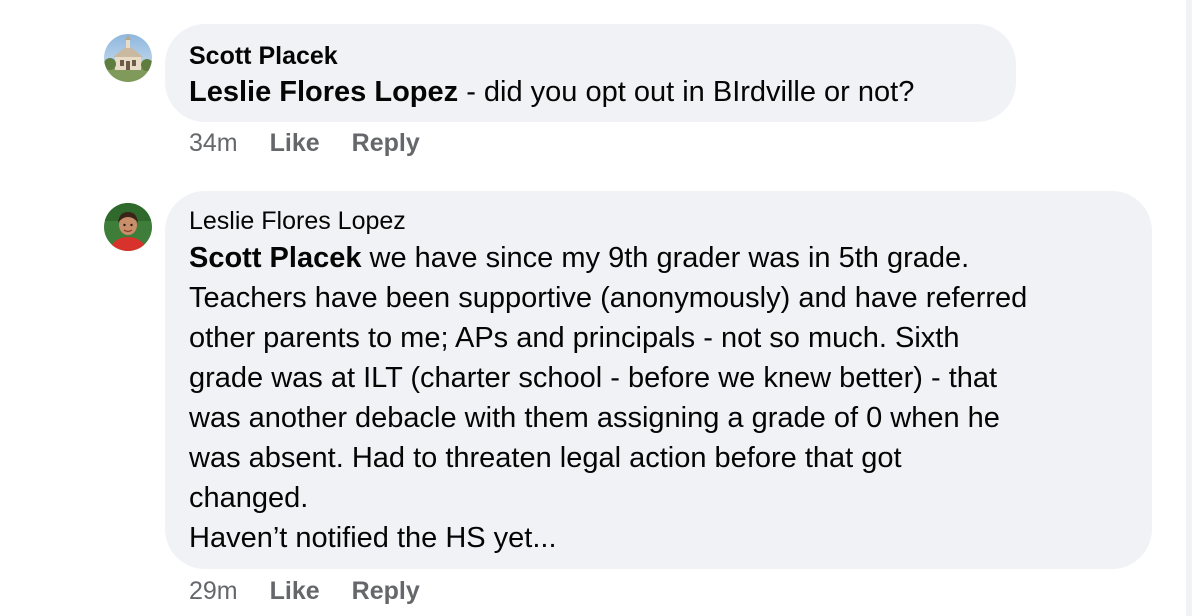 The width and height of the screenshot is (1192, 616). What do you see at coordinates (686, 92) in the screenshot?
I see `comment-body: - did you opt out in BIrdville or not?` at bounding box center [686, 92].